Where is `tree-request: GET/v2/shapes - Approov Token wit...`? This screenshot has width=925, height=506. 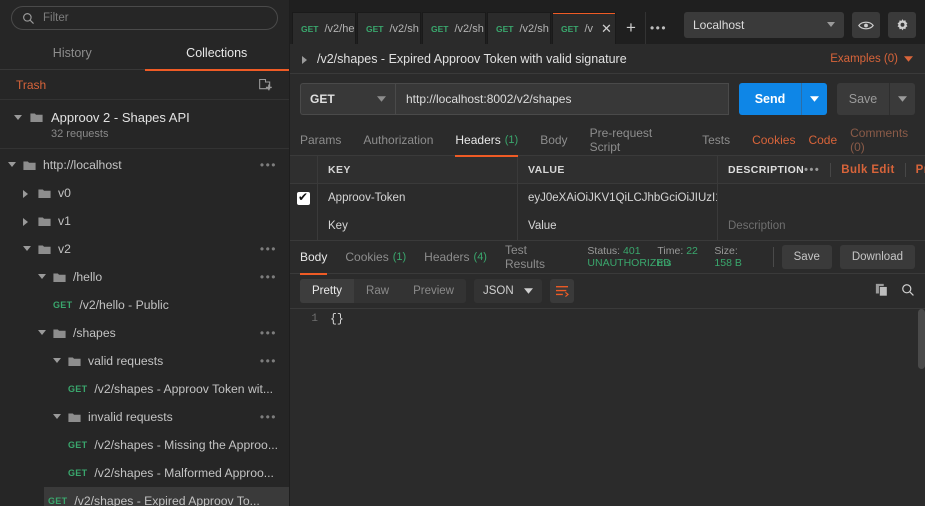
tree-request: GET/v2/shapes - Approov Token wit... is located at coordinates (144, 389).